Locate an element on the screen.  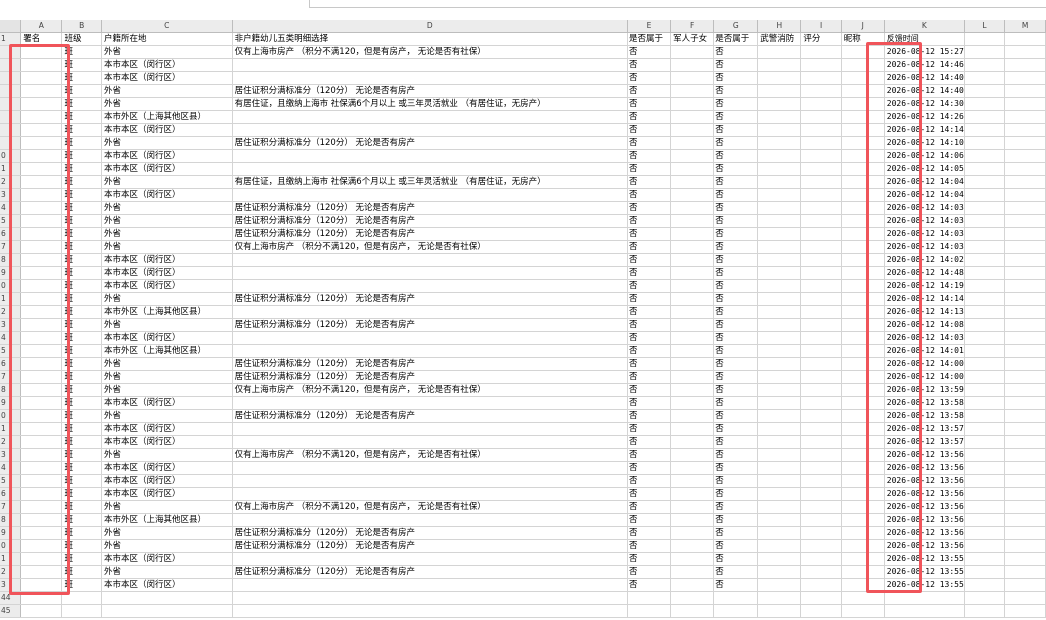
cell-e is located at coordinates (649, 598).